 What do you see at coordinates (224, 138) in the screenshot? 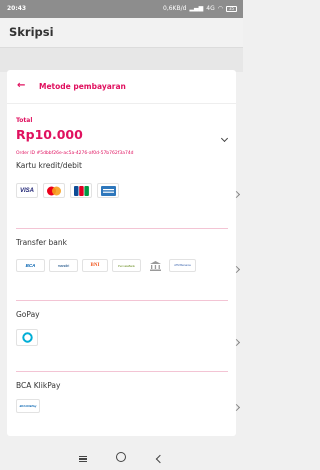
I see `chevron-down-icon` at bounding box center [224, 138].